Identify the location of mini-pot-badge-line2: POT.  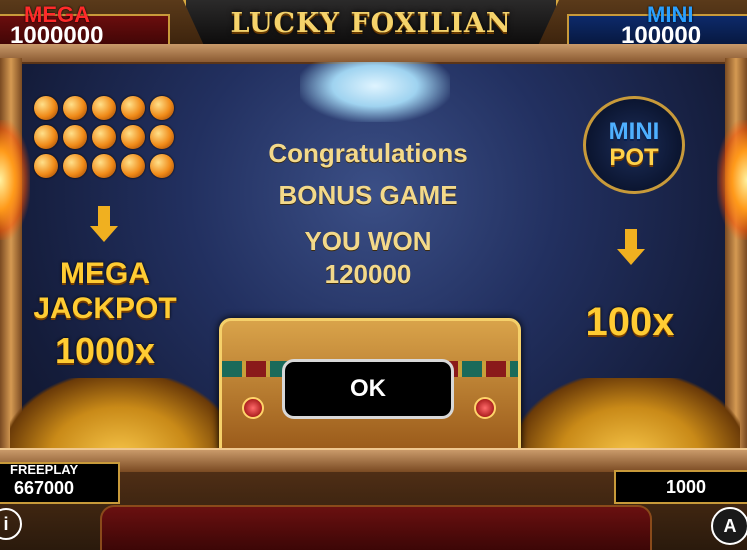
(634, 157).